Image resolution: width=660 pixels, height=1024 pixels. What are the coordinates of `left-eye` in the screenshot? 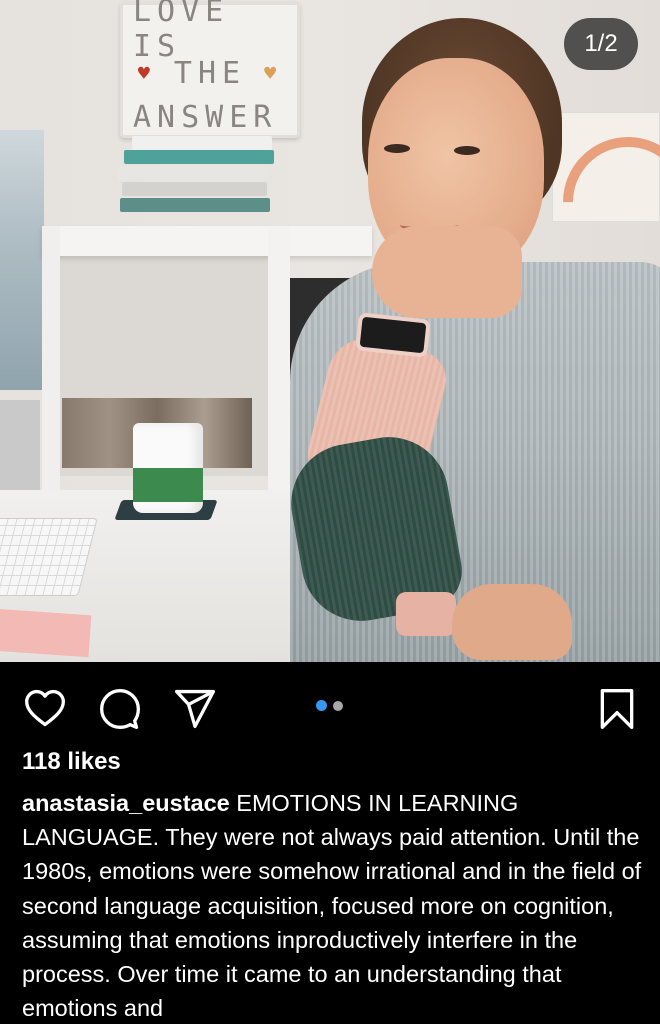 It's located at (397, 148).